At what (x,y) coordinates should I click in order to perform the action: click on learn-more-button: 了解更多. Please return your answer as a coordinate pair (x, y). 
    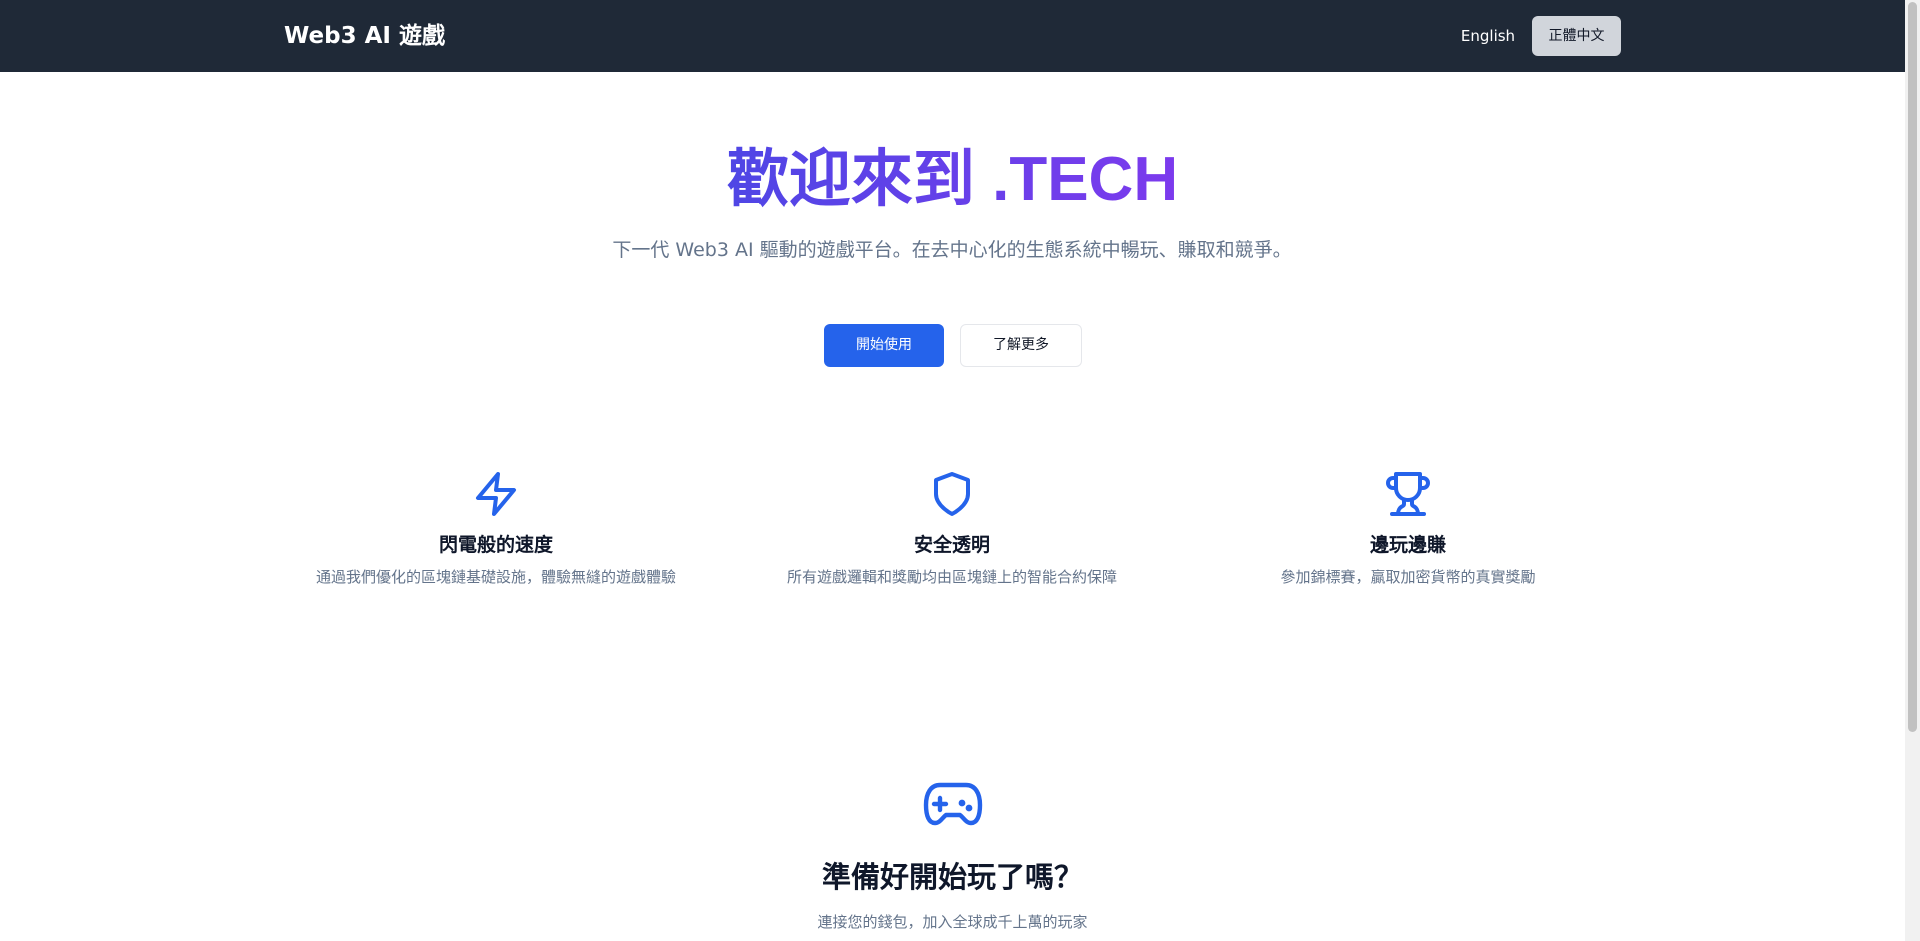
    Looking at the image, I should click on (1021, 345).